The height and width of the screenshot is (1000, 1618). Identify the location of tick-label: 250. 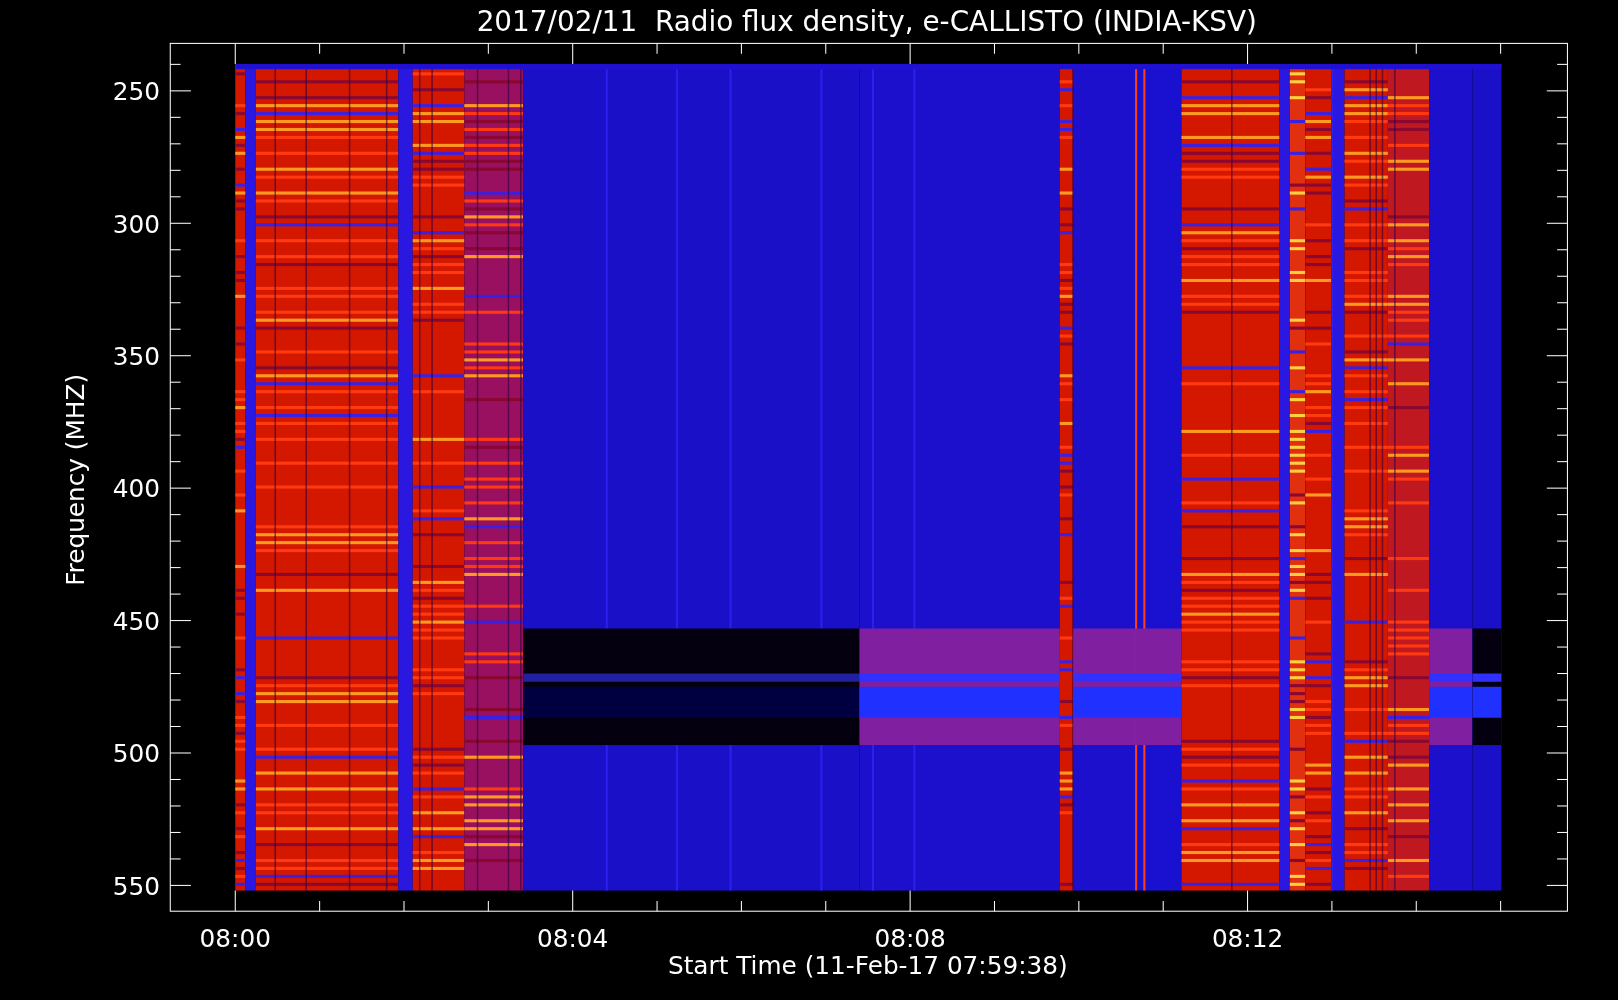
(136, 92).